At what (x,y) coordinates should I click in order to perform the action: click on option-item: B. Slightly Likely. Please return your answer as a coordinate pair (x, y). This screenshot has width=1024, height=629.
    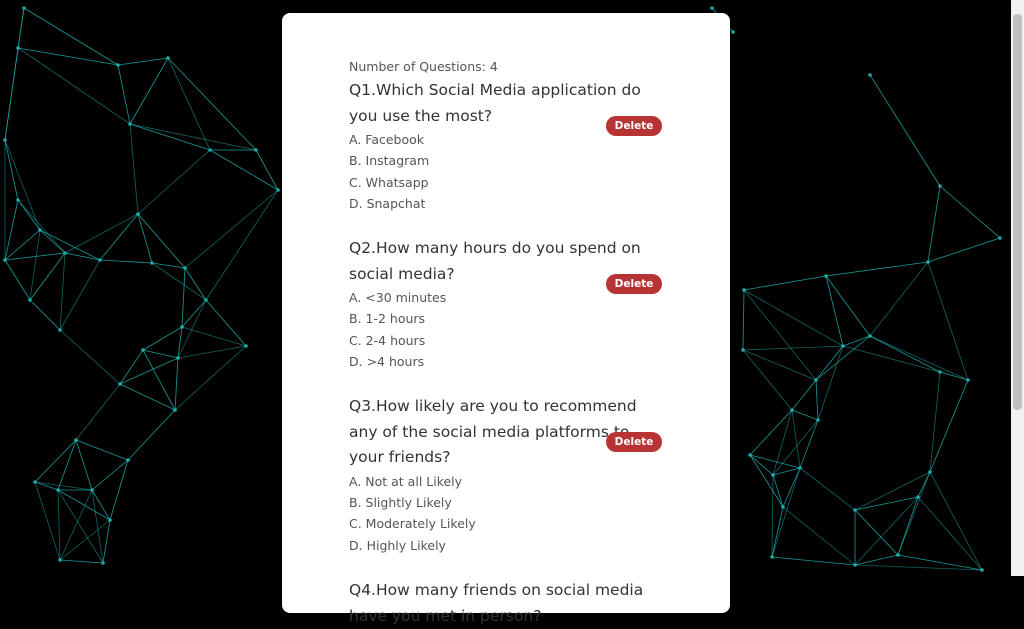
    Looking at the image, I should click on (400, 503).